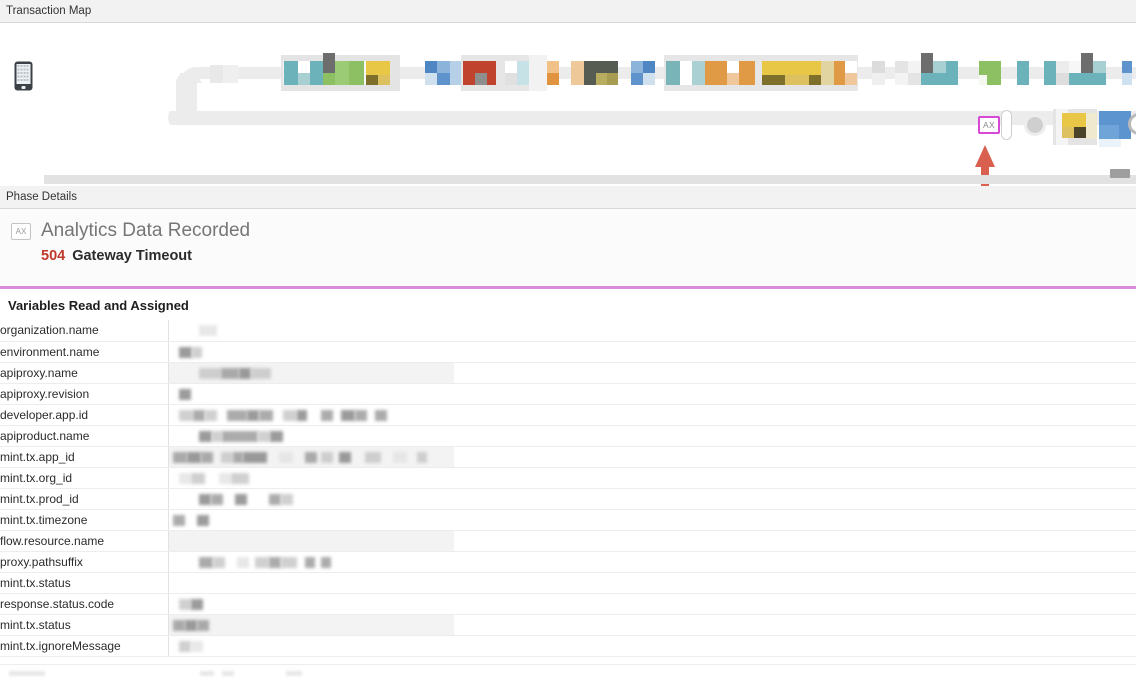 The image size is (1136, 683). What do you see at coordinates (568, 373) in the screenshot?
I see `table-row: apiproxy.name` at bounding box center [568, 373].